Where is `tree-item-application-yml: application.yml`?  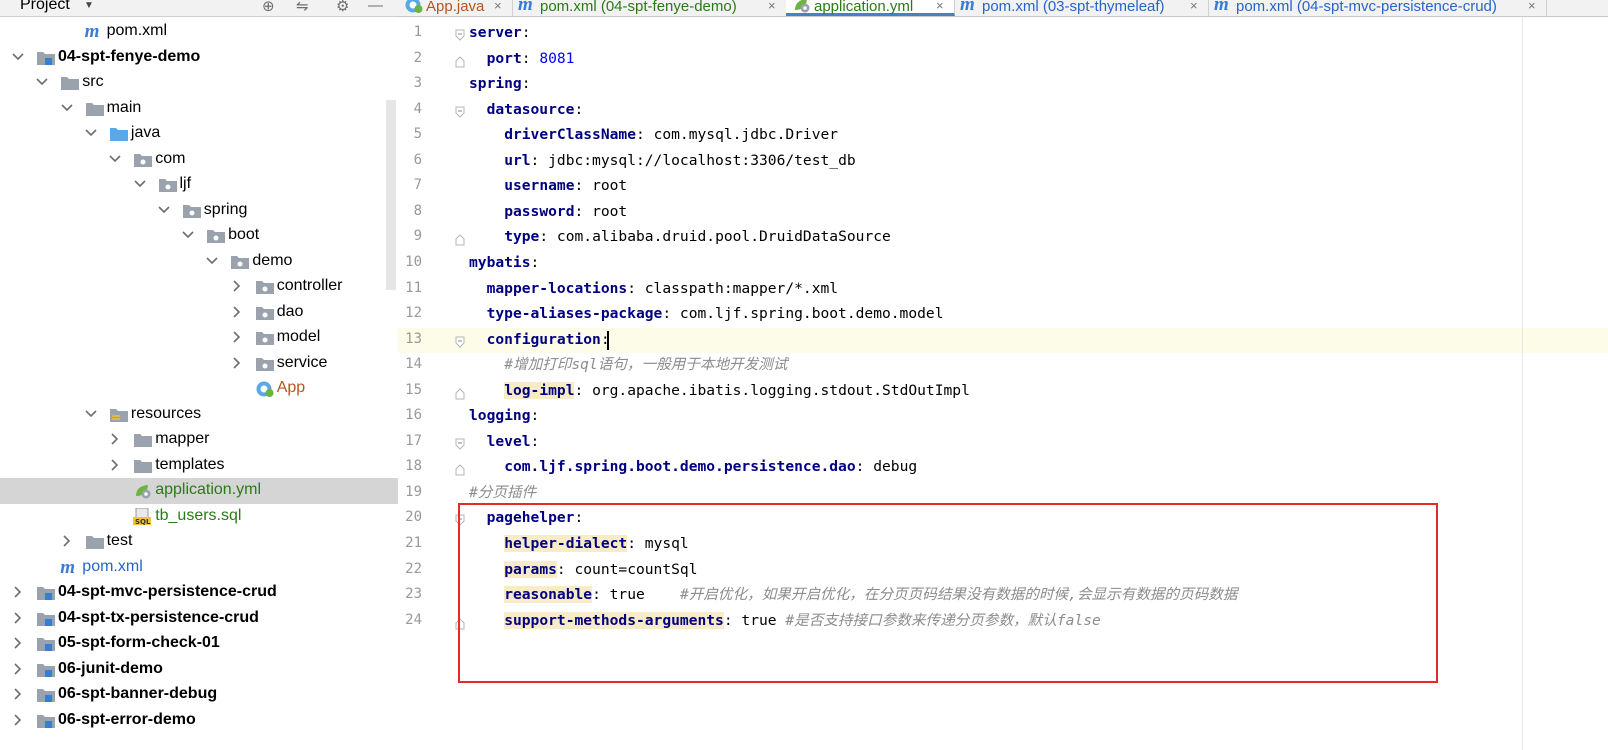
tree-item-application-yml: application.yml is located at coordinates (199, 491).